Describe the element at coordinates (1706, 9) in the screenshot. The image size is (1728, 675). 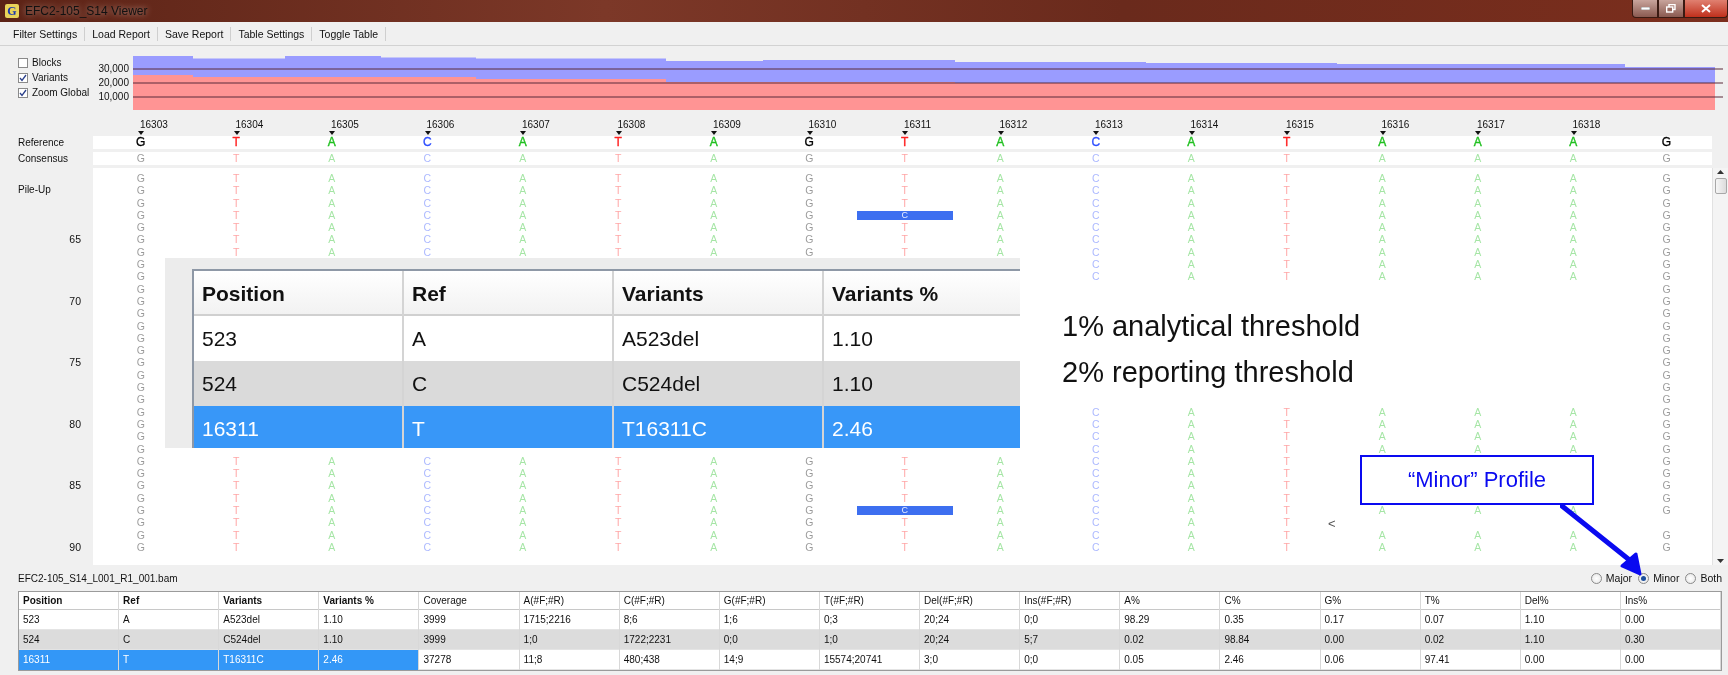
I see `close-button` at that location.